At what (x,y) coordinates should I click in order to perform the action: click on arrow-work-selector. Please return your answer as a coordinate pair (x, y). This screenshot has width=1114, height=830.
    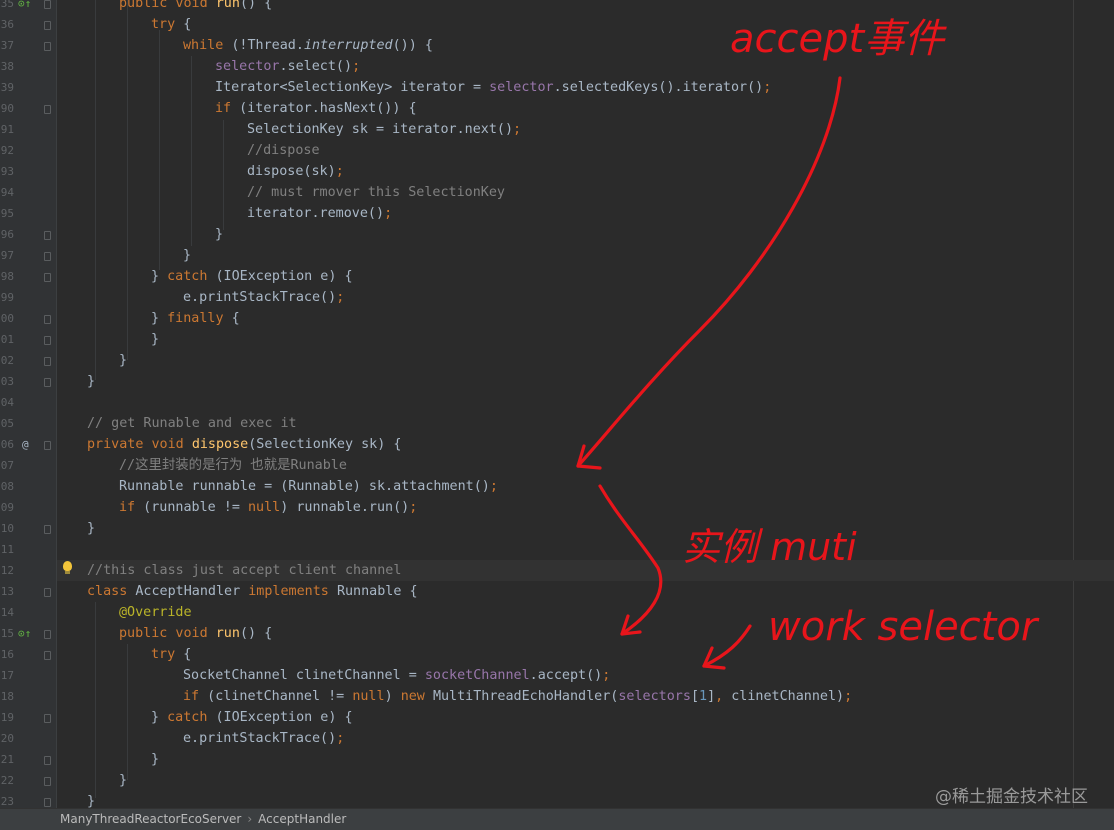
    Looking at the image, I should click on (727, 646).